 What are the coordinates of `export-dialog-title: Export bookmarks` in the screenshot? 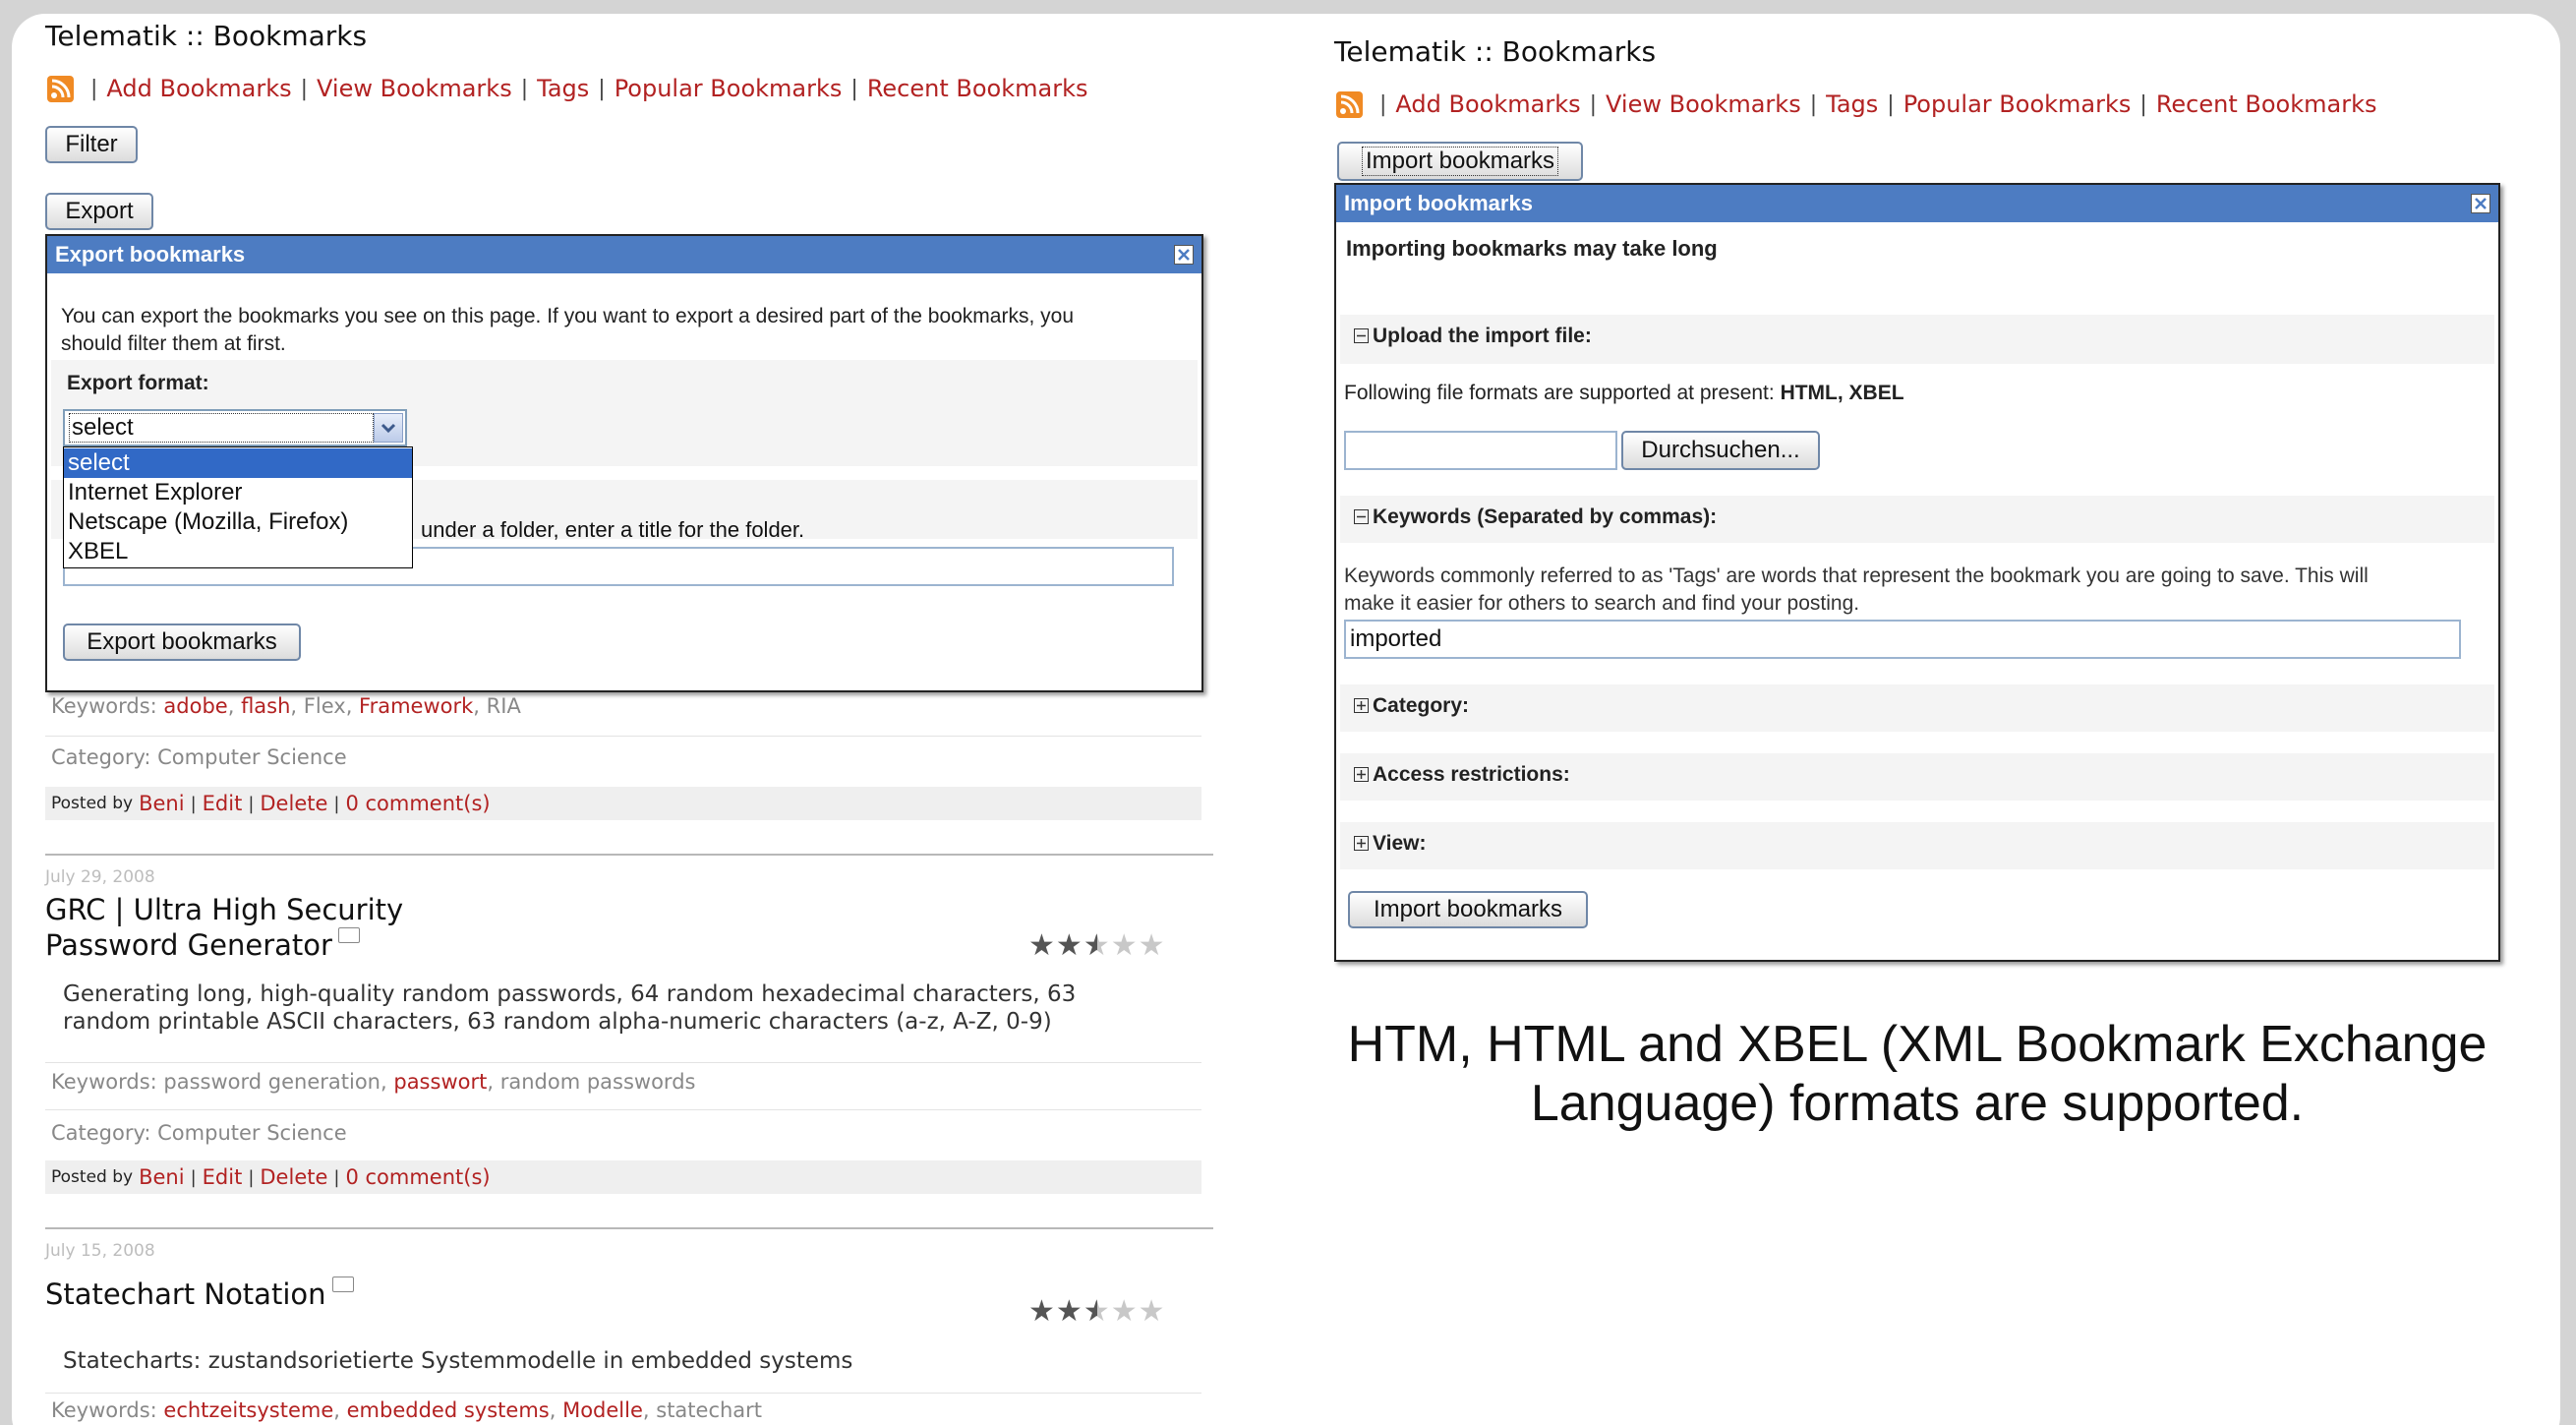 It's located at (150, 254).